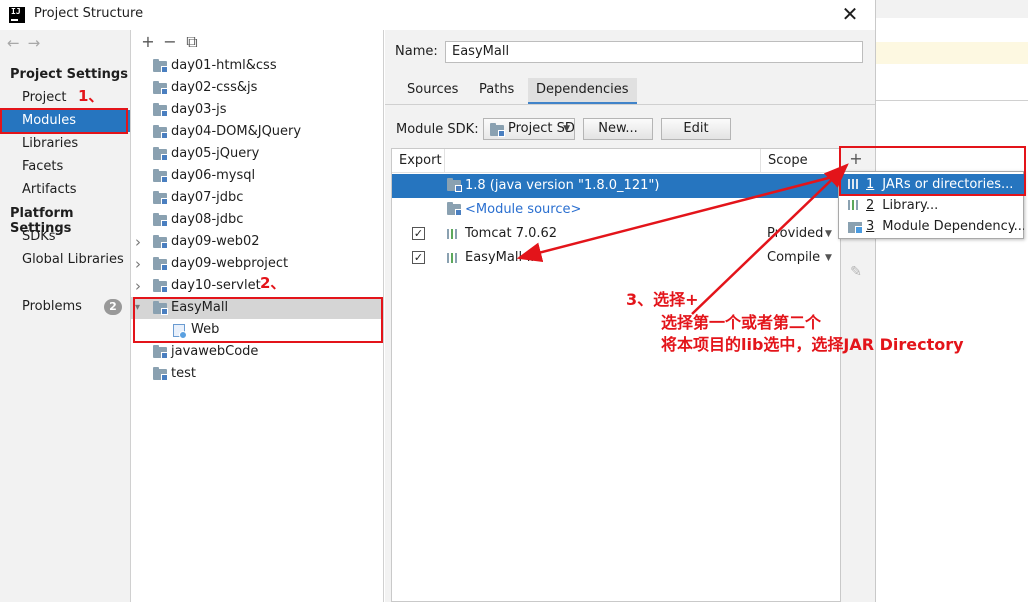  Describe the element at coordinates (870, 184) in the screenshot. I see `popup-item-number: 1` at that location.